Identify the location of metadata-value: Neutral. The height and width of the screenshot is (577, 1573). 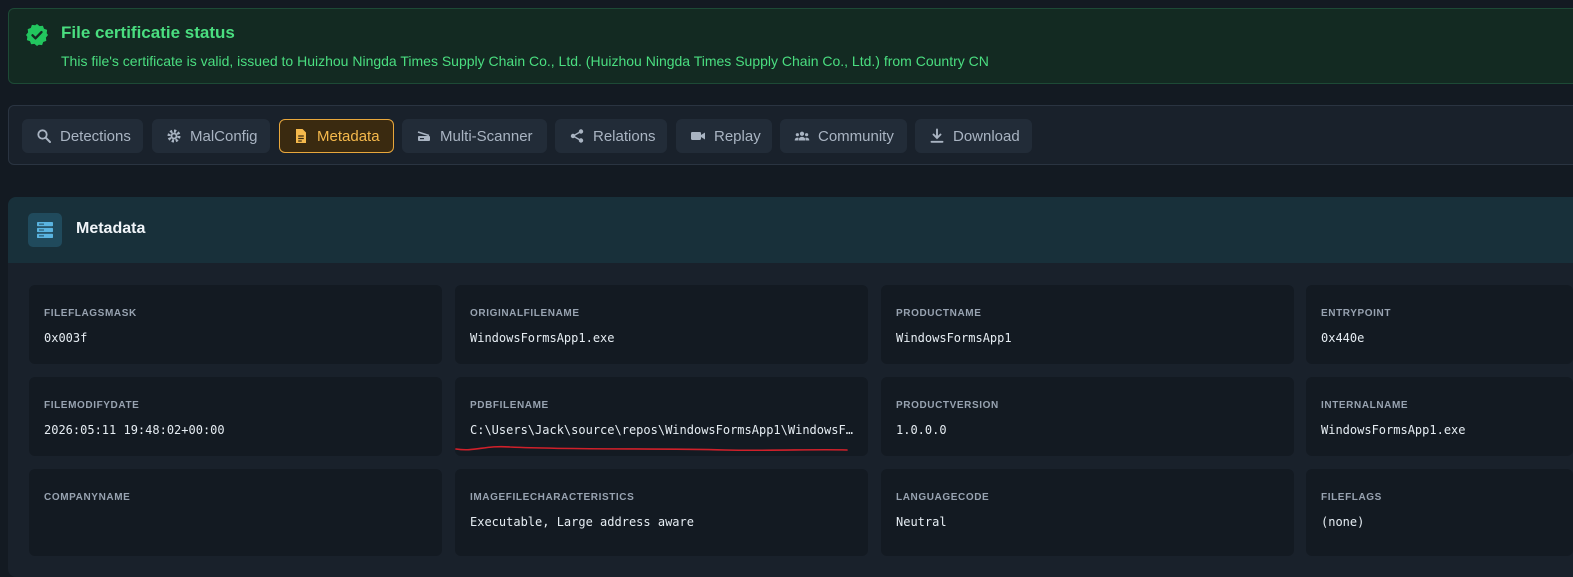
(921, 522).